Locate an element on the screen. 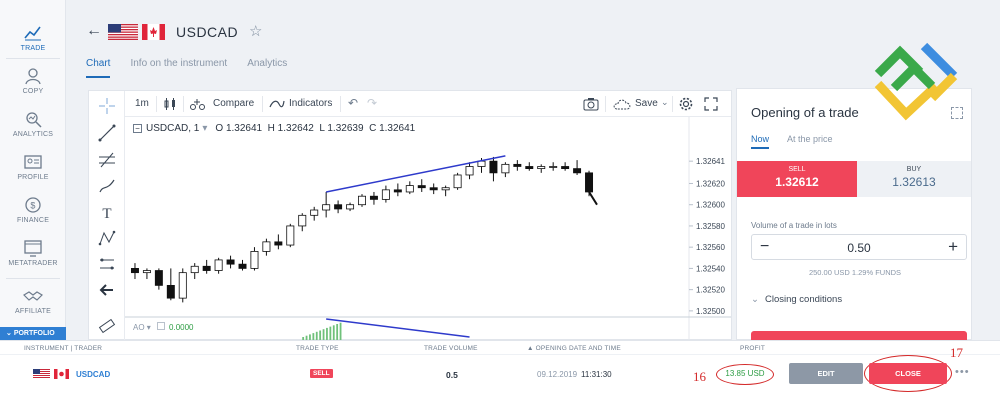  portfolio-label: PORTFOLIO is located at coordinates (34, 333).